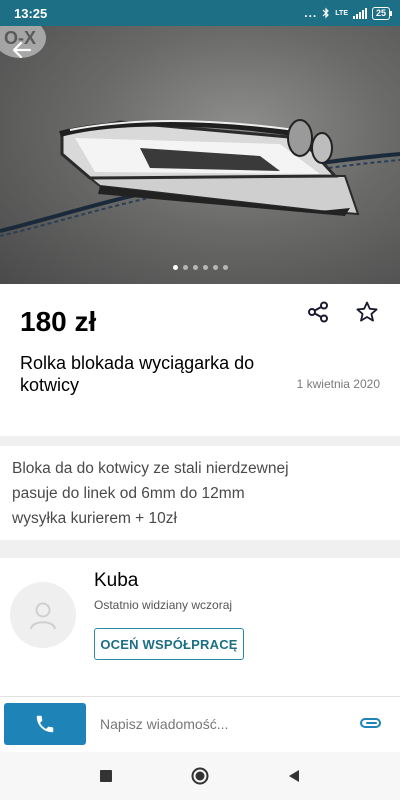  I want to click on circle-icon, so click(200, 776).